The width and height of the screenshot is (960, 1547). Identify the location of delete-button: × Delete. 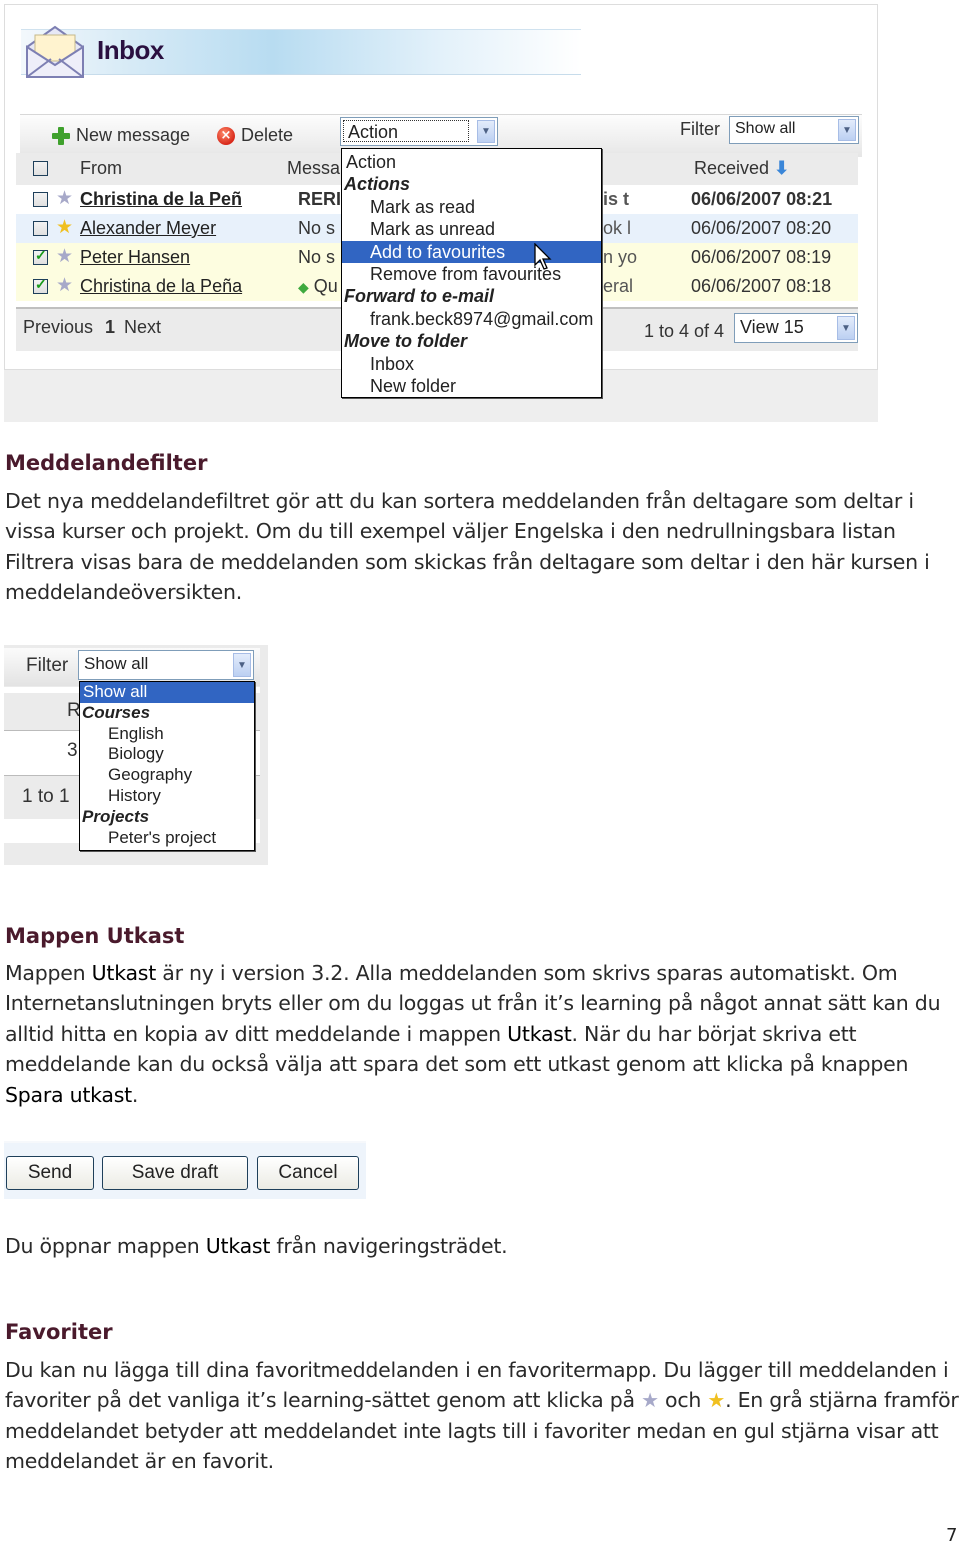
(255, 135).